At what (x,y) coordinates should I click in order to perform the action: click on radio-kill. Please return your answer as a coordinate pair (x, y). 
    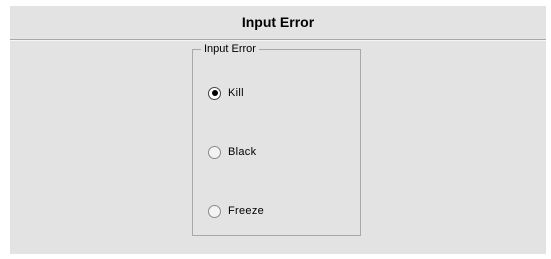
    Looking at the image, I should click on (214, 93).